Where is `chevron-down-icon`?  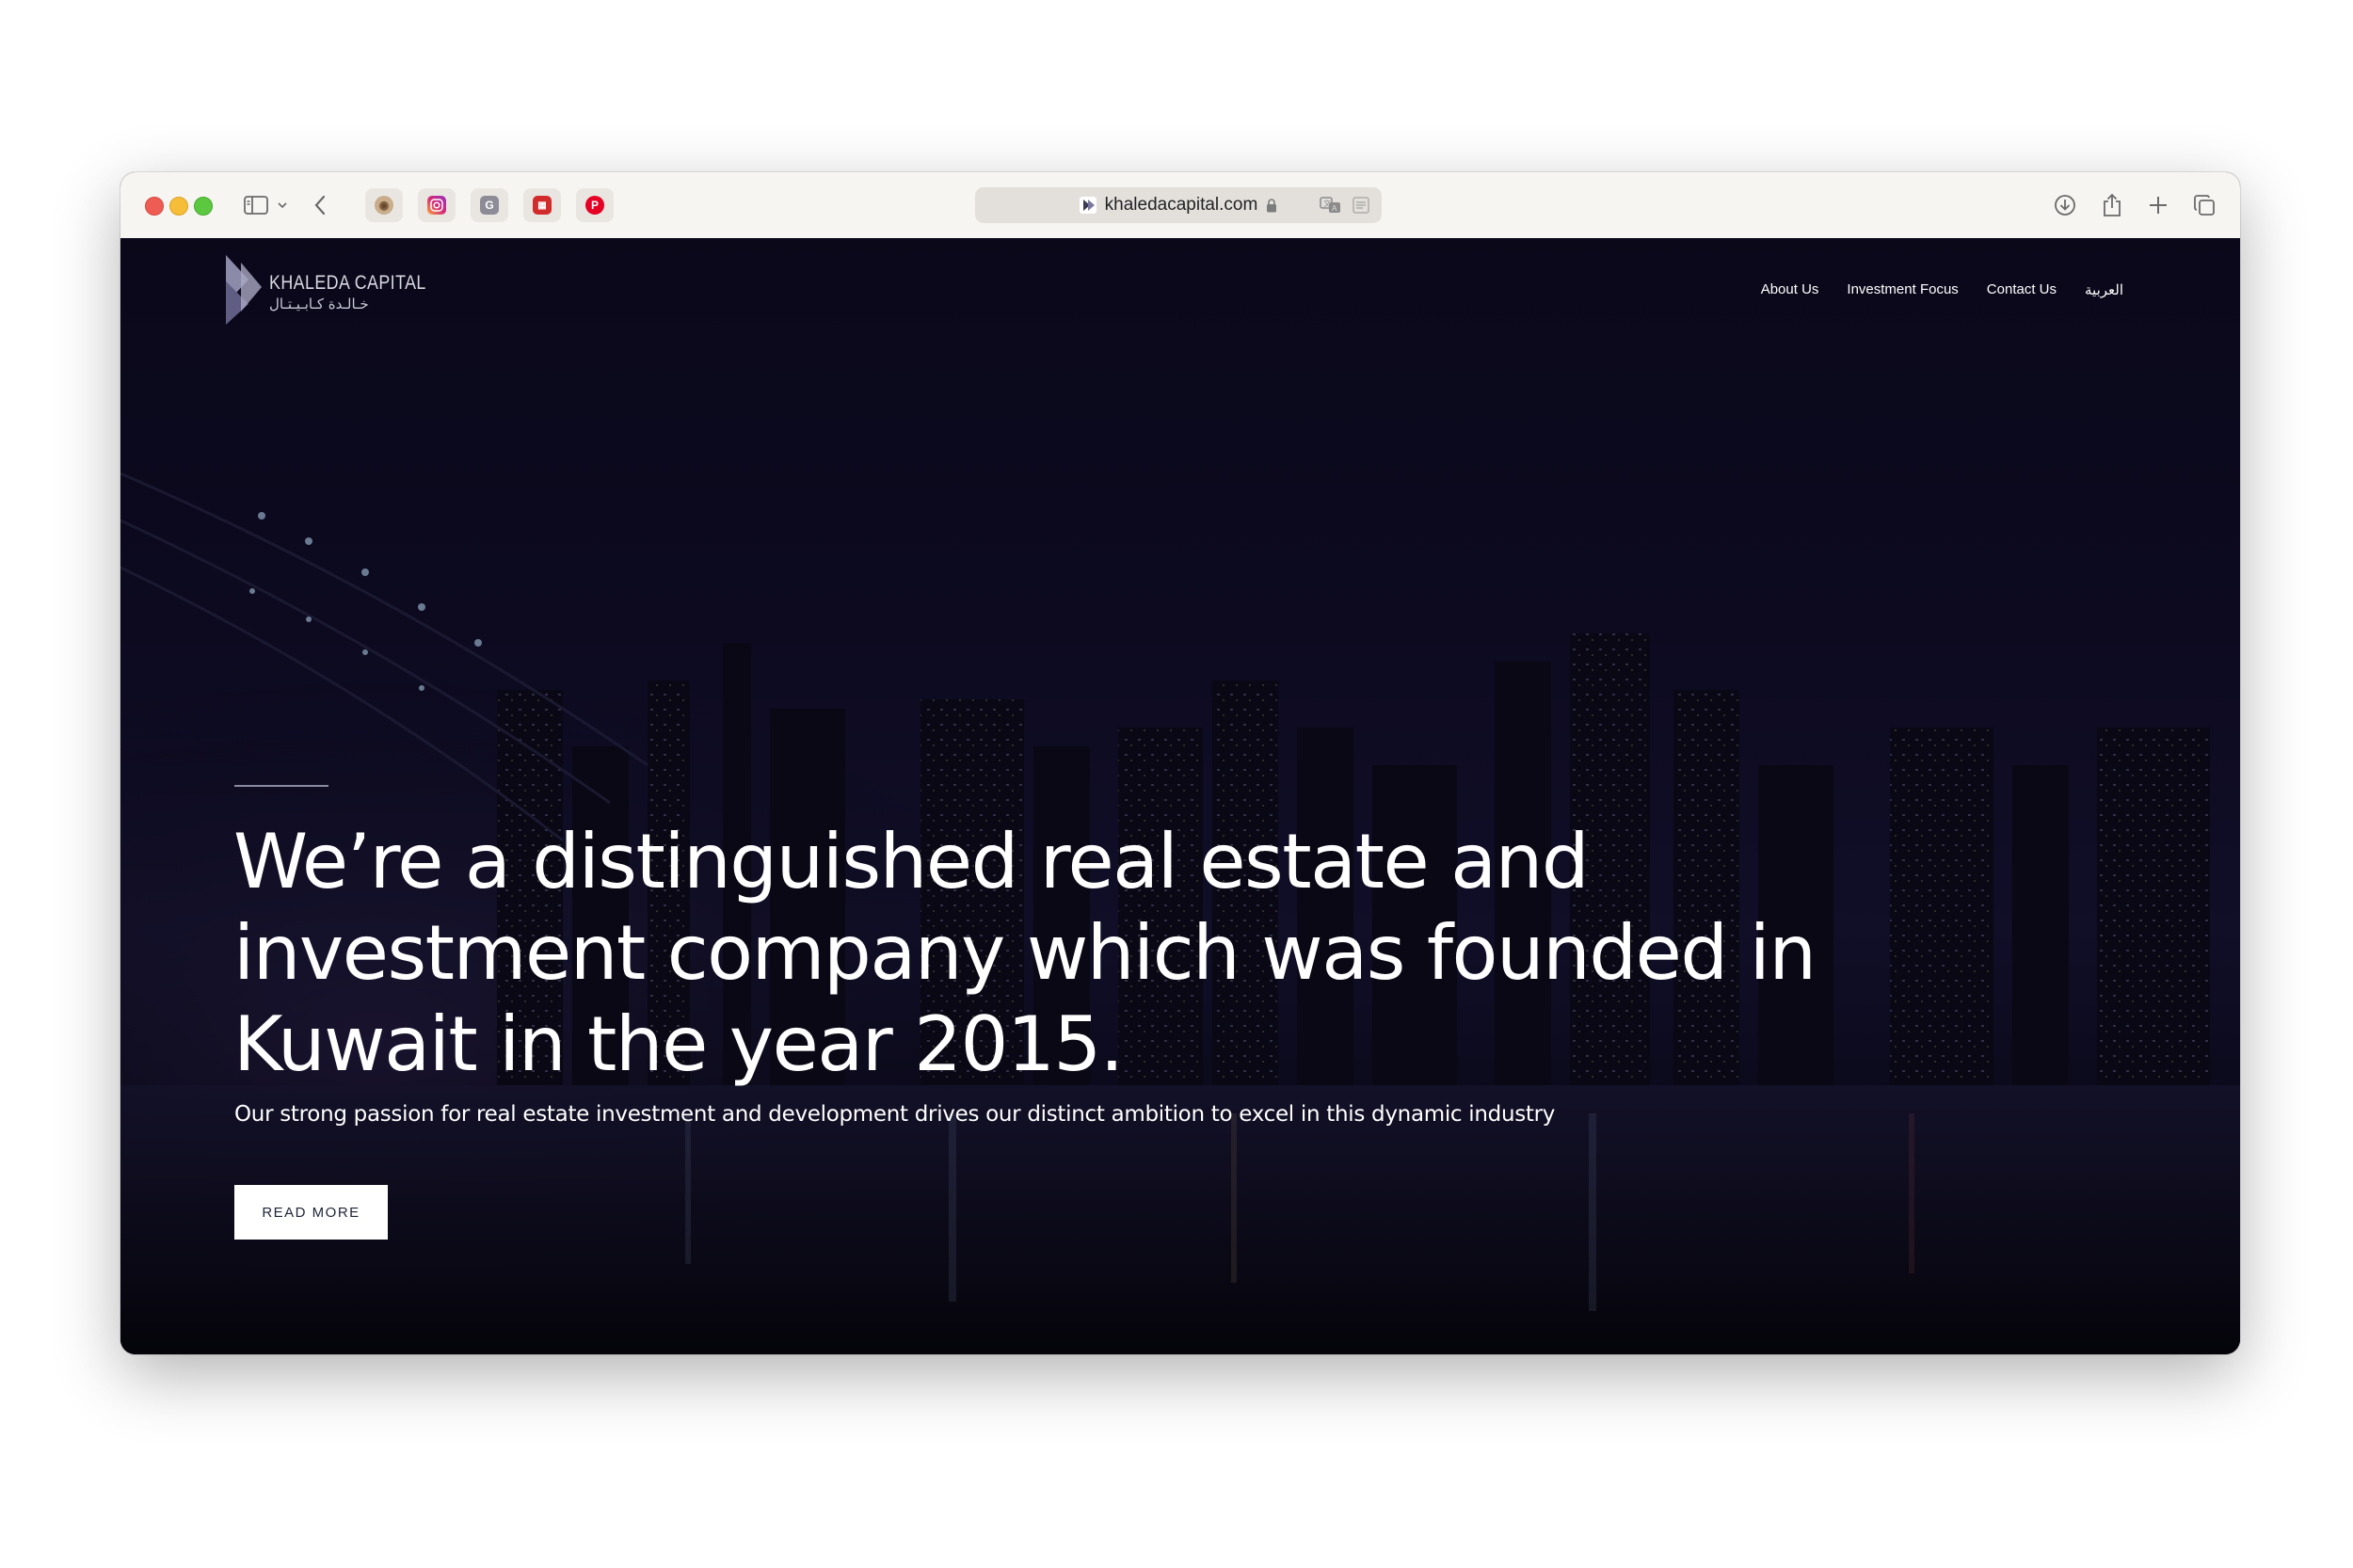 chevron-down-icon is located at coordinates (283, 205).